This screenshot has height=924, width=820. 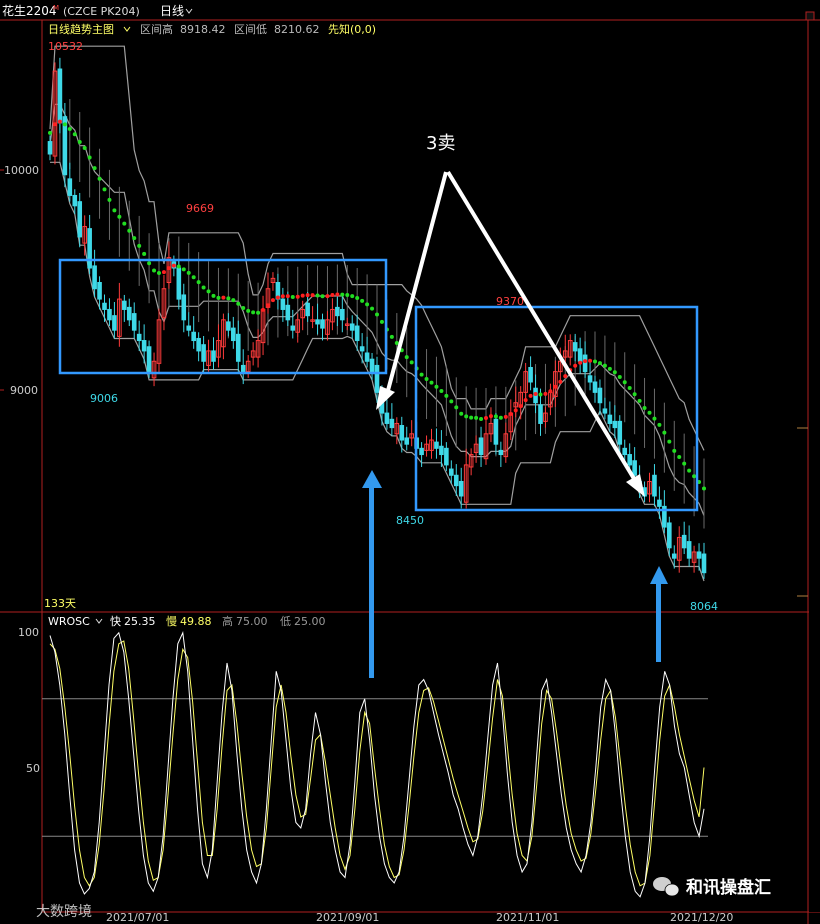 What do you see at coordinates (250, 29) in the screenshot?
I see `range-low-label: 区间低` at bounding box center [250, 29].